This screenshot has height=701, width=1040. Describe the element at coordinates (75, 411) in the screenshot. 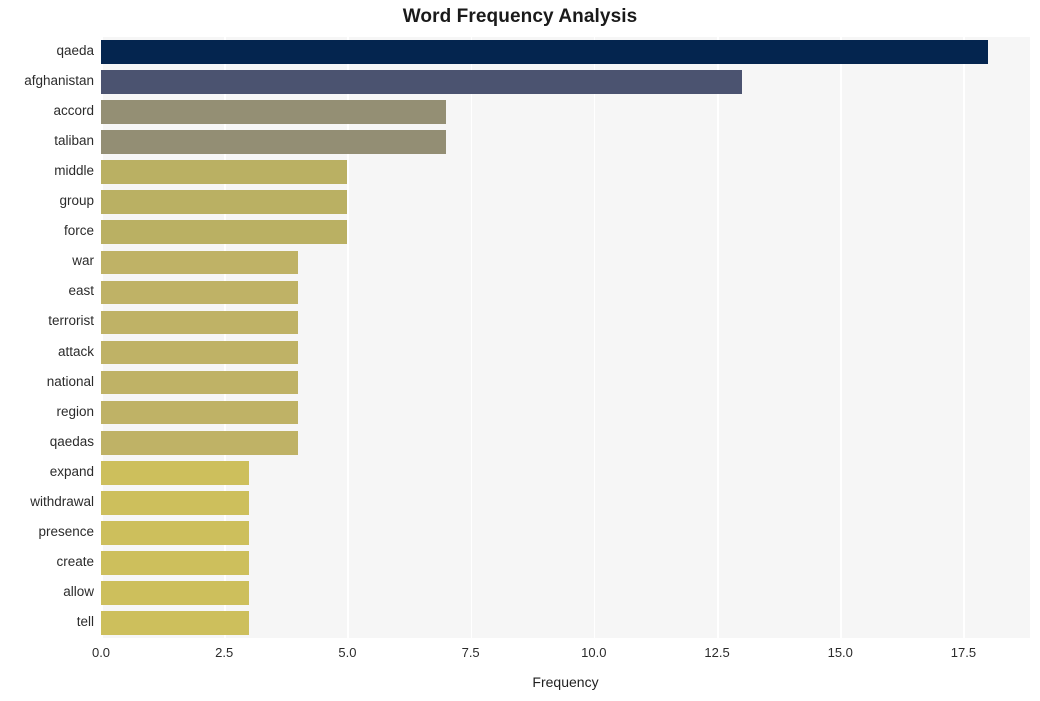

I see `y-tick-label-region: region` at that location.